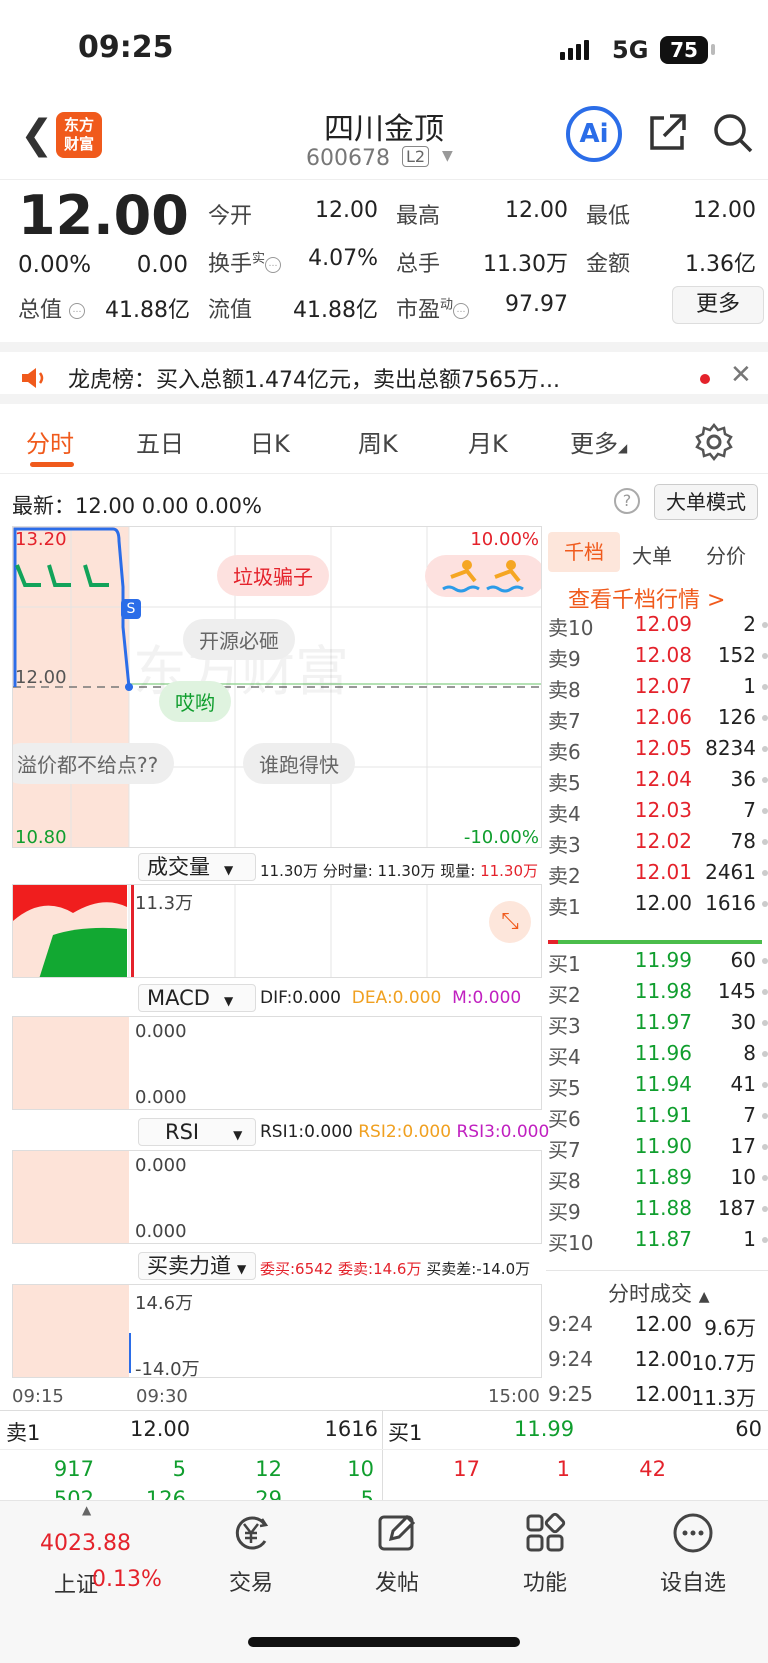 The height and width of the screenshot is (1663, 768). What do you see at coordinates (652, 1469) in the screenshot?
I see `buy-queue-item: 42` at bounding box center [652, 1469].